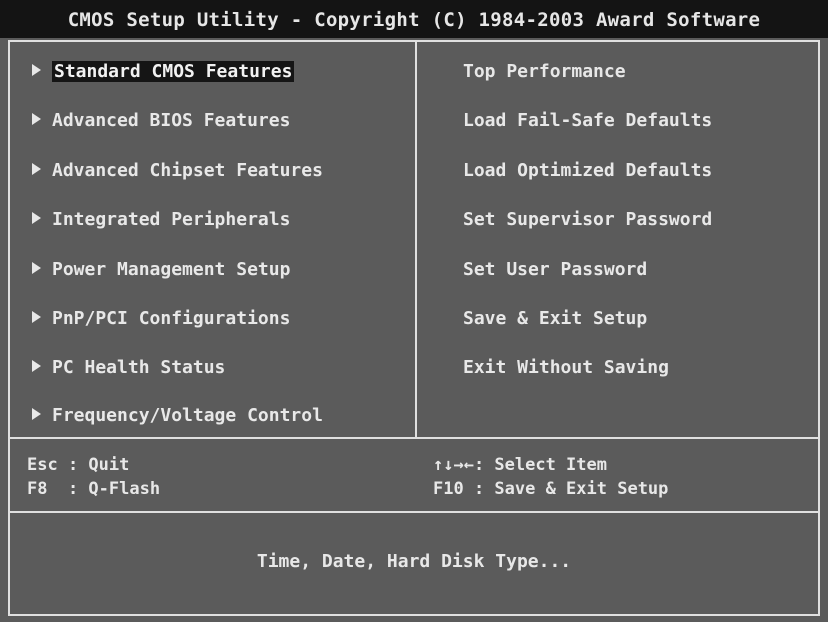 The height and width of the screenshot is (622, 828). Describe the element at coordinates (139, 367) in the screenshot. I see `menu-item-label: PC Health Status` at that location.